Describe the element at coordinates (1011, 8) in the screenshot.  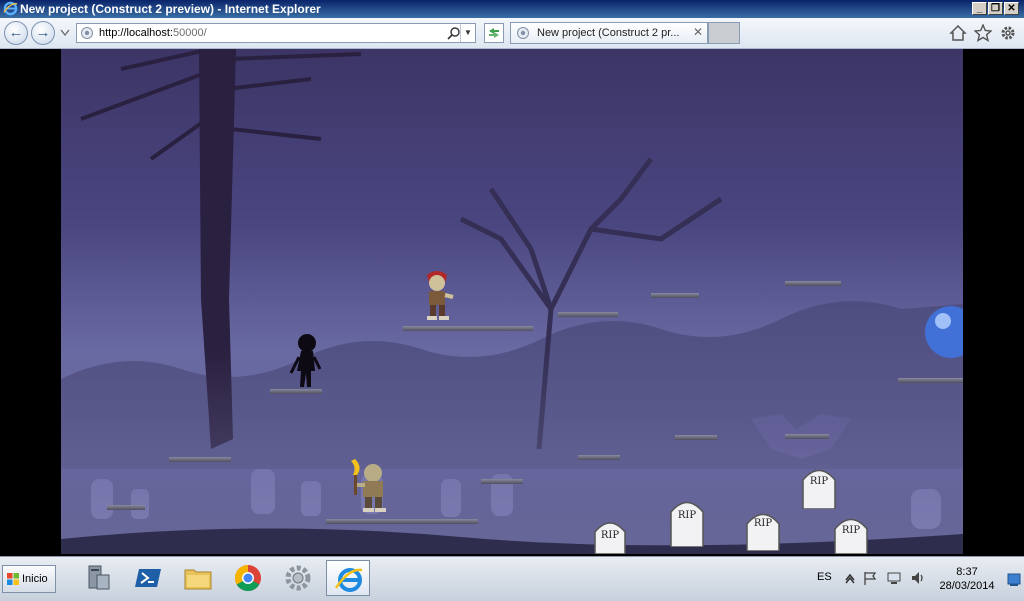
I see `close-button: ✕` at that location.